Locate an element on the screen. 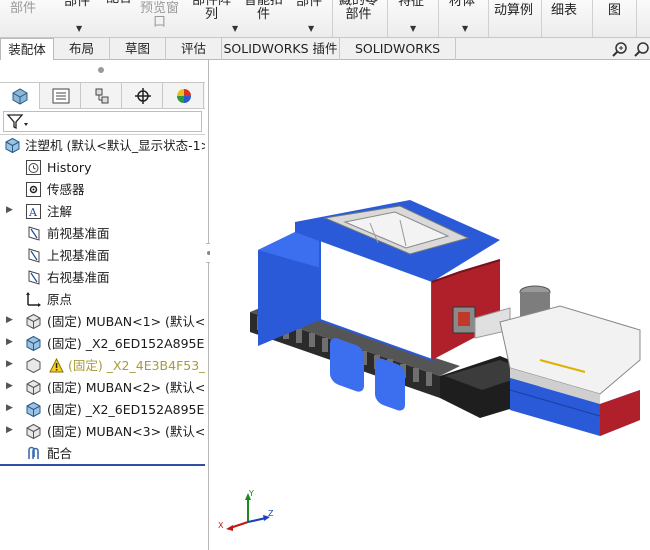  tree-item-label: 前视基准面 is located at coordinates (78, 233).